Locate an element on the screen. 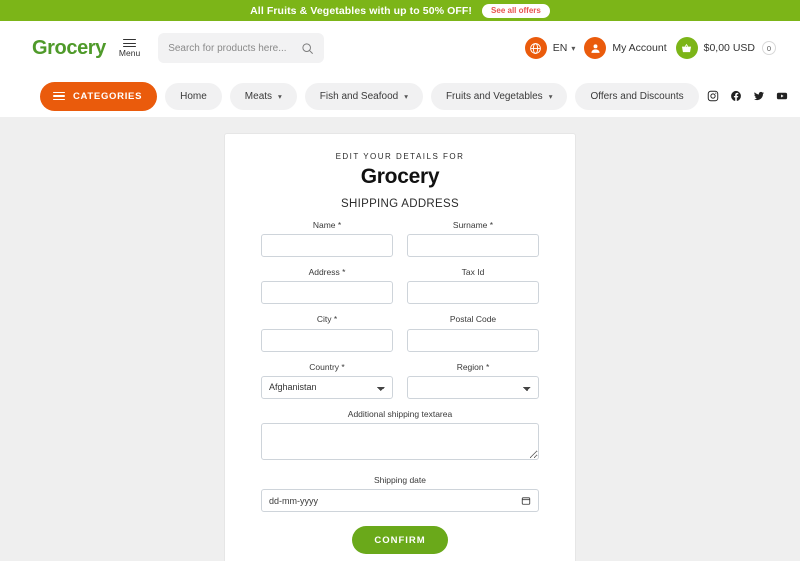  shipping-date-input is located at coordinates (400, 501).